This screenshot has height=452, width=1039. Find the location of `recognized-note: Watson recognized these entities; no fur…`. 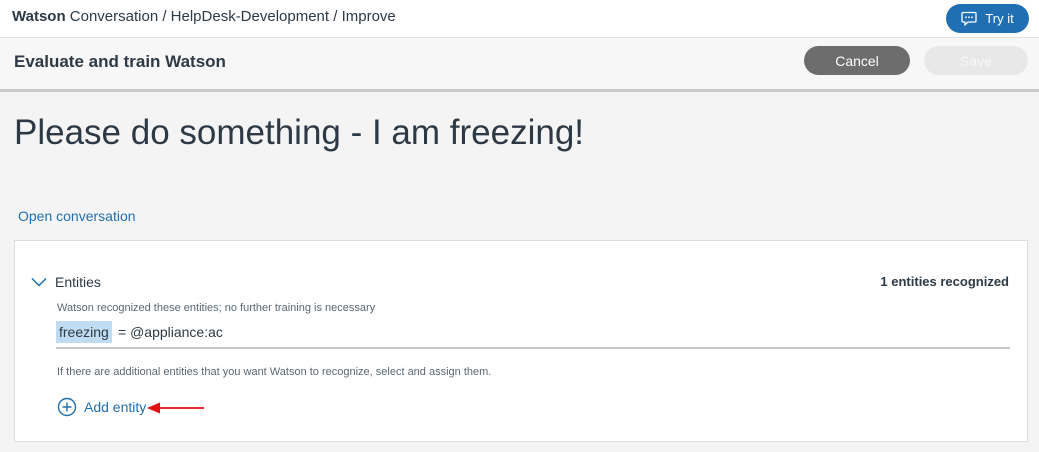

recognized-note: Watson recognized these entities; no fur… is located at coordinates (216, 308).